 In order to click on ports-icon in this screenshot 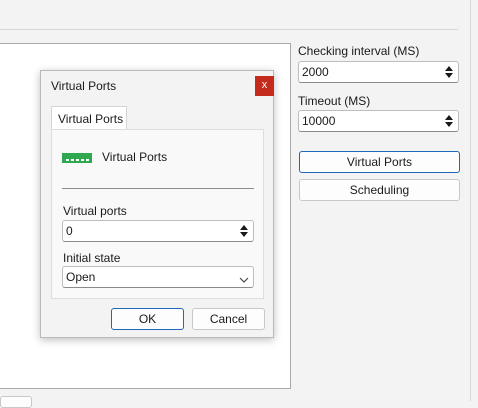, I will do `click(77, 159)`.